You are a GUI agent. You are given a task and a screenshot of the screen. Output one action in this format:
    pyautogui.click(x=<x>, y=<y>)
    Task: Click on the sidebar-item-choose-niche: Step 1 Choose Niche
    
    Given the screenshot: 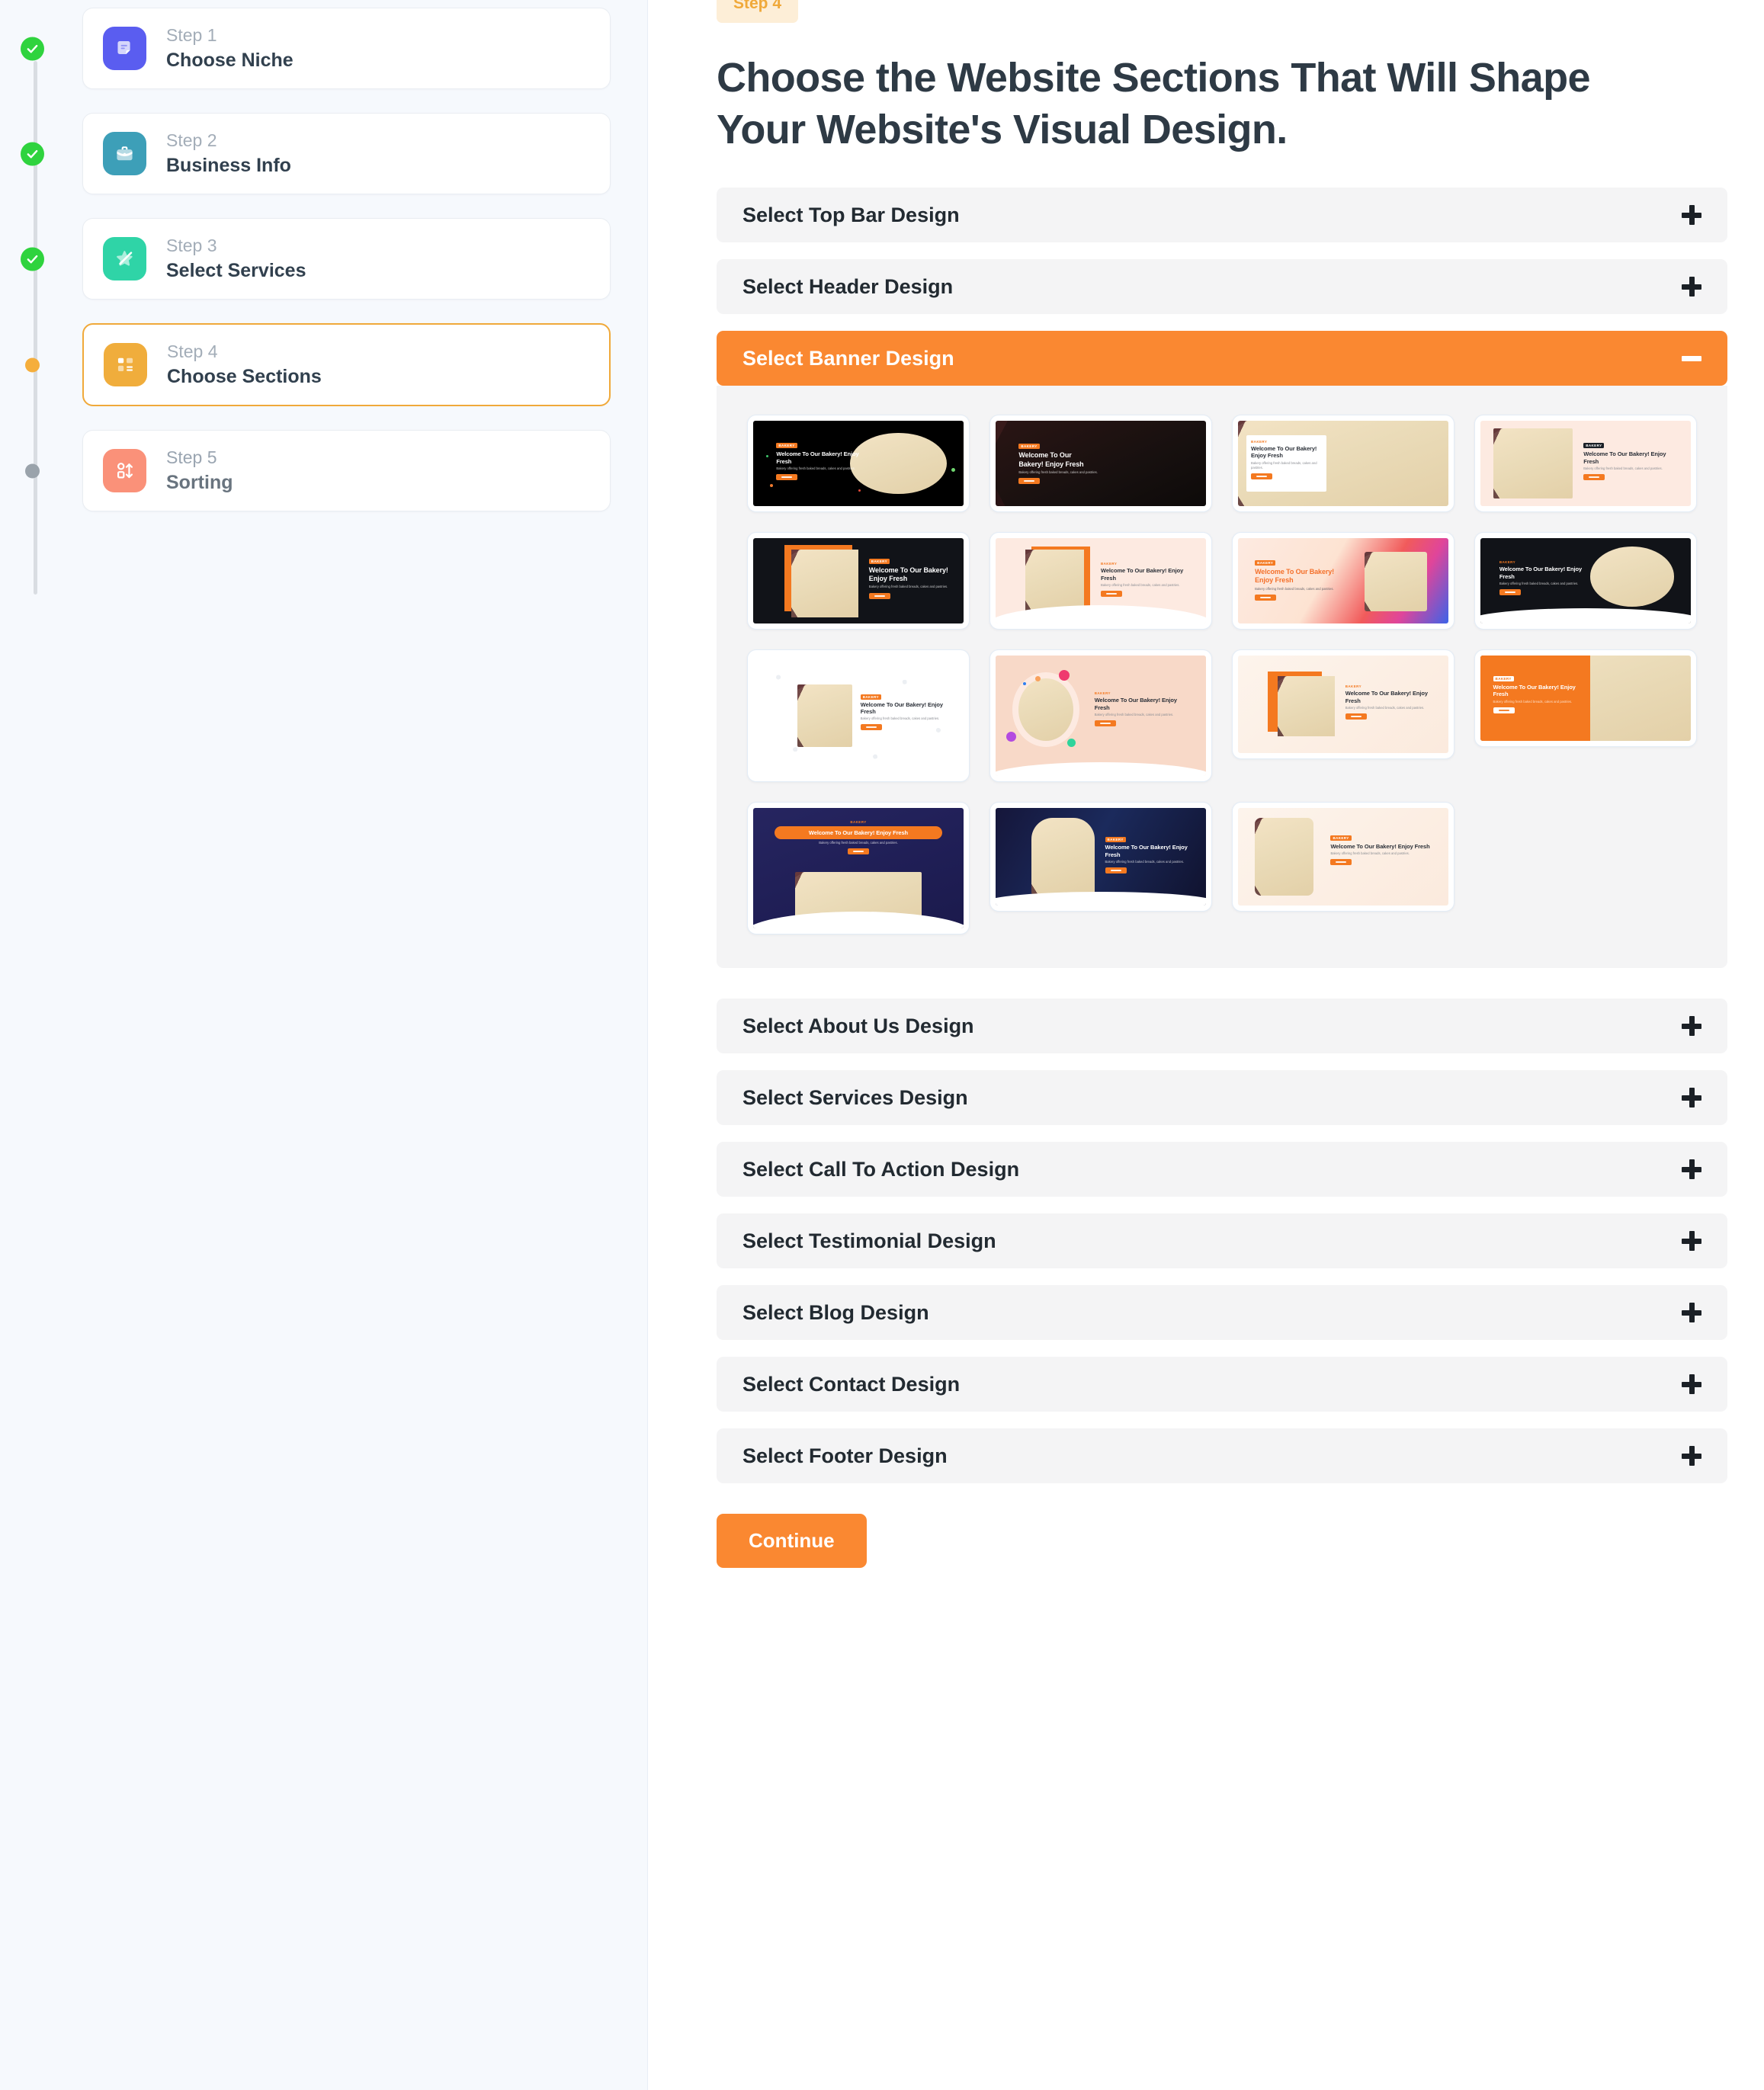 What is the action you would take?
    pyautogui.click(x=346, y=48)
    